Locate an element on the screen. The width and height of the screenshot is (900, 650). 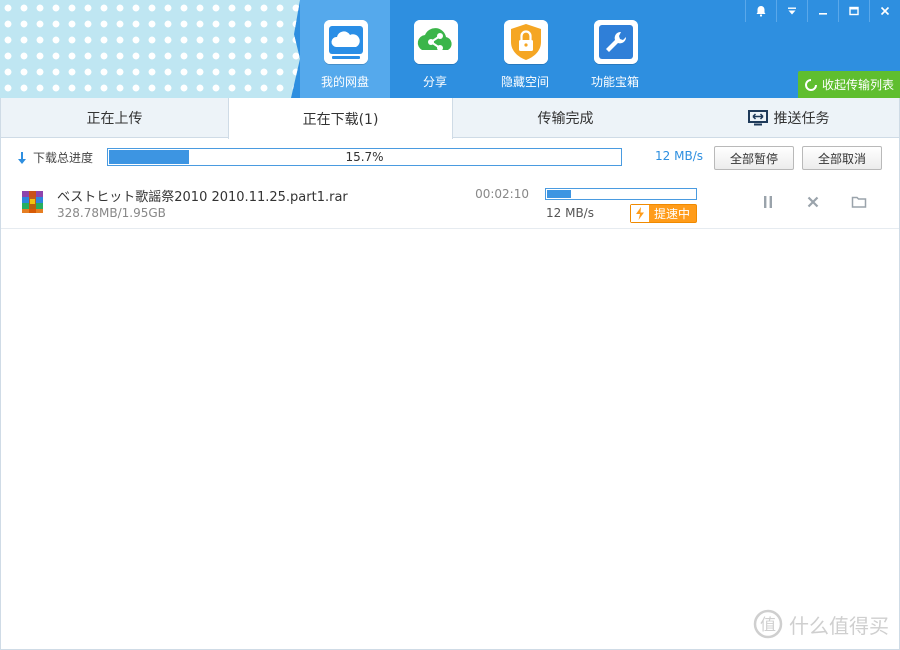
nav-share: 分享 is located at coordinates (435, 49).